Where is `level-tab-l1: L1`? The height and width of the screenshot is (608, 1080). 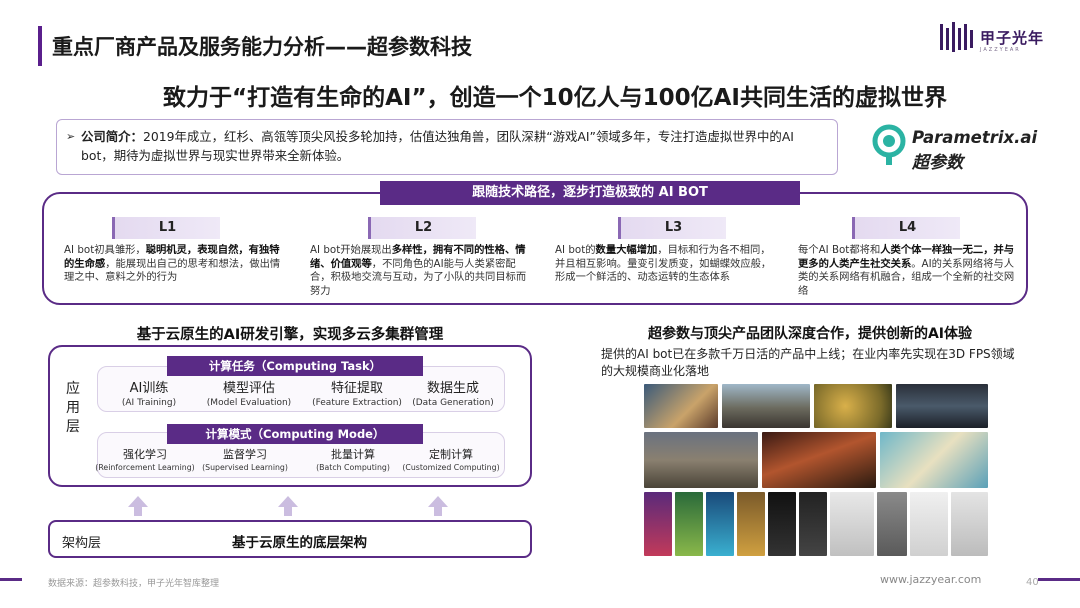
level-tab-l1: L1 is located at coordinates (166, 228).